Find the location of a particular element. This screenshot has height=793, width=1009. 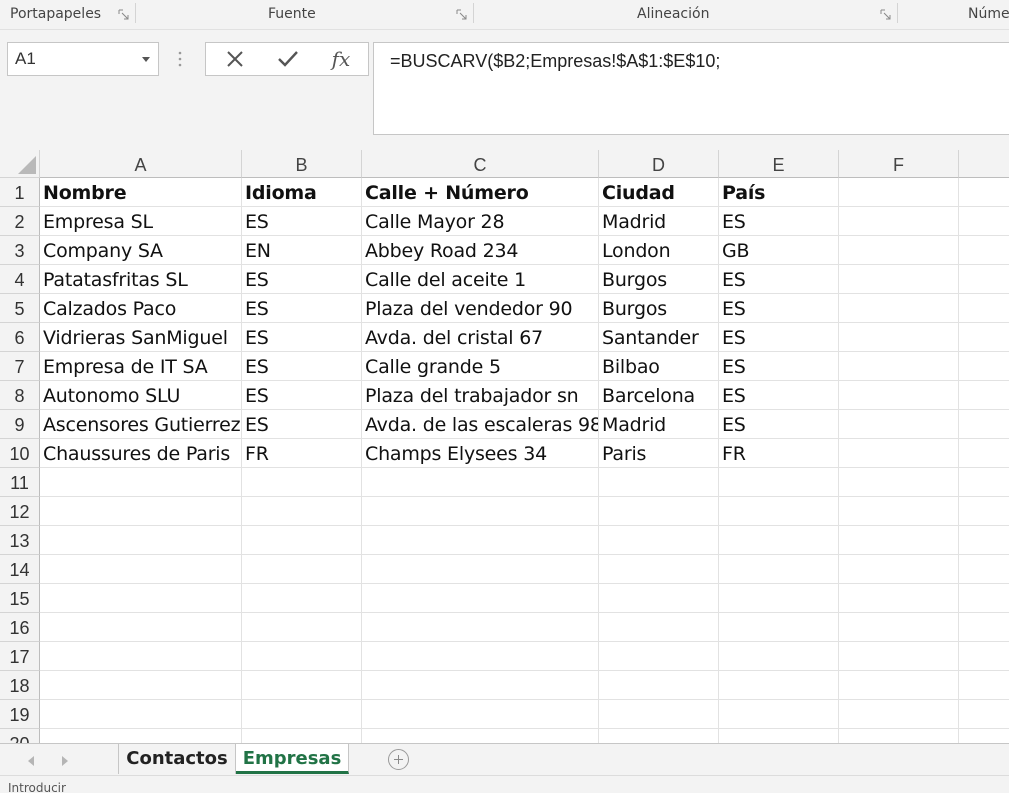

cell-c10: Champs Elysees 34 is located at coordinates (480, 453).